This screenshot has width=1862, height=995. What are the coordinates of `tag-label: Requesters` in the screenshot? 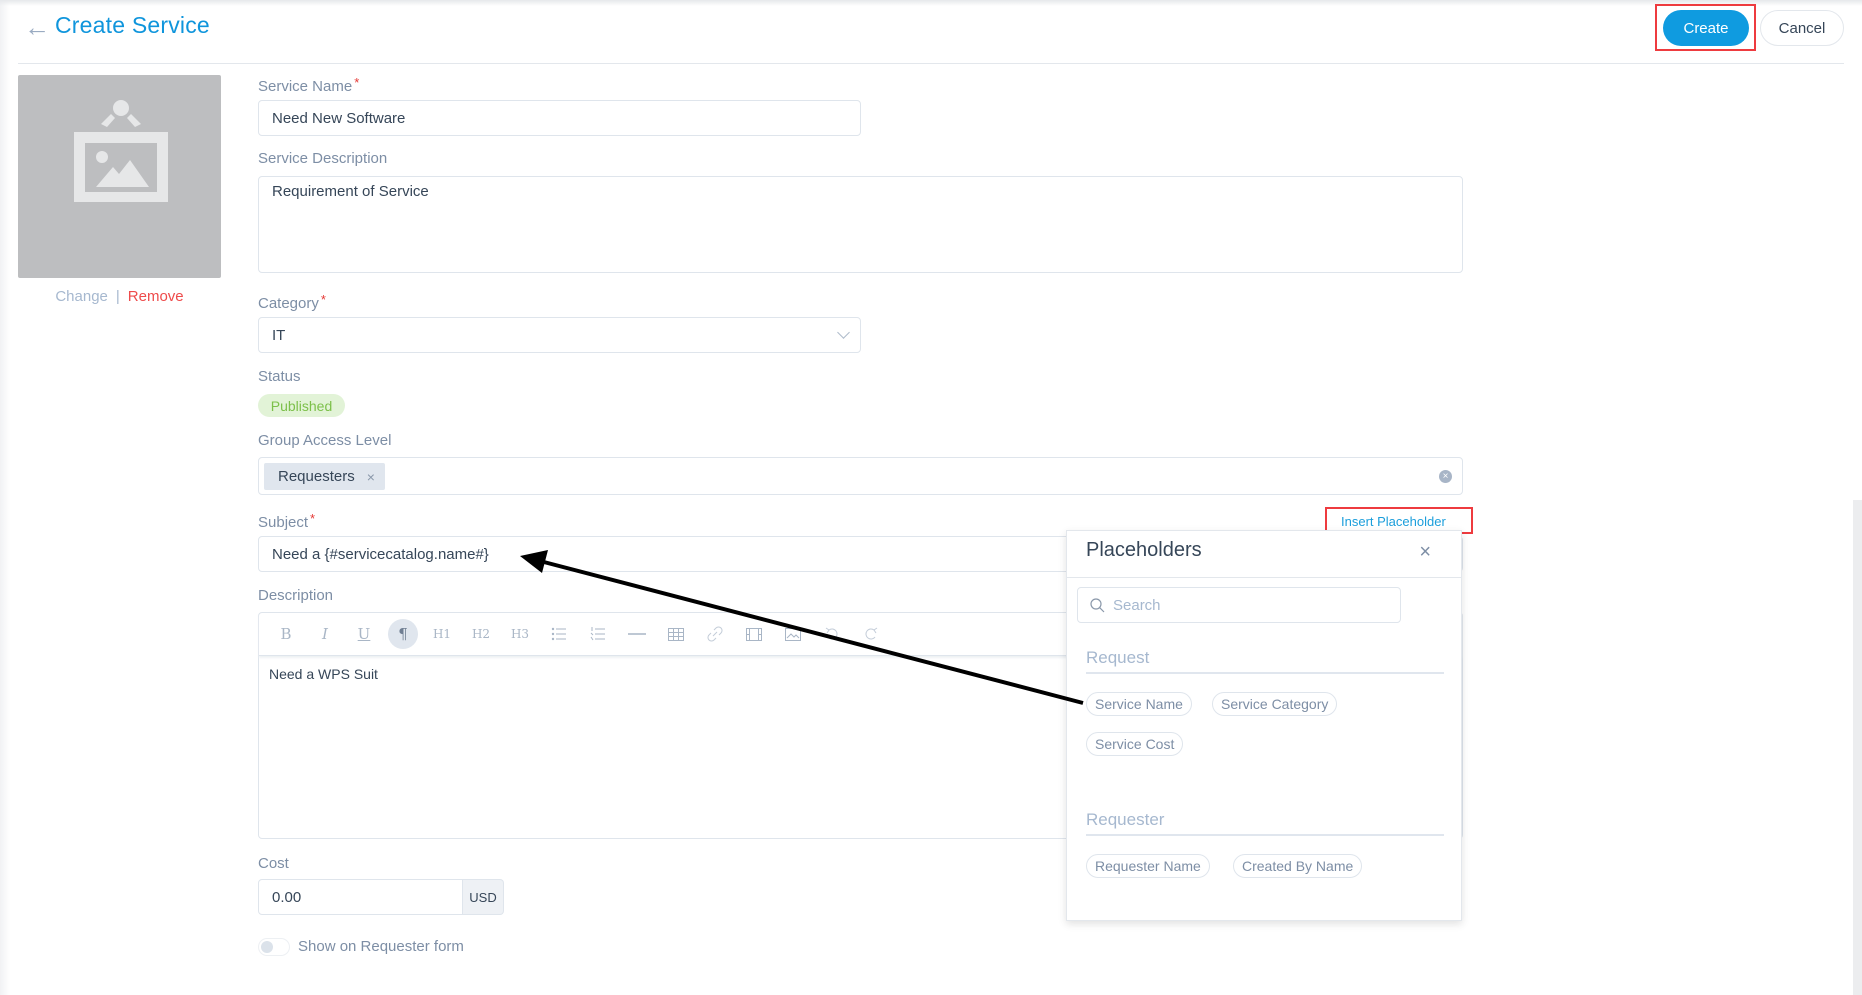 It's located at (316, 476).